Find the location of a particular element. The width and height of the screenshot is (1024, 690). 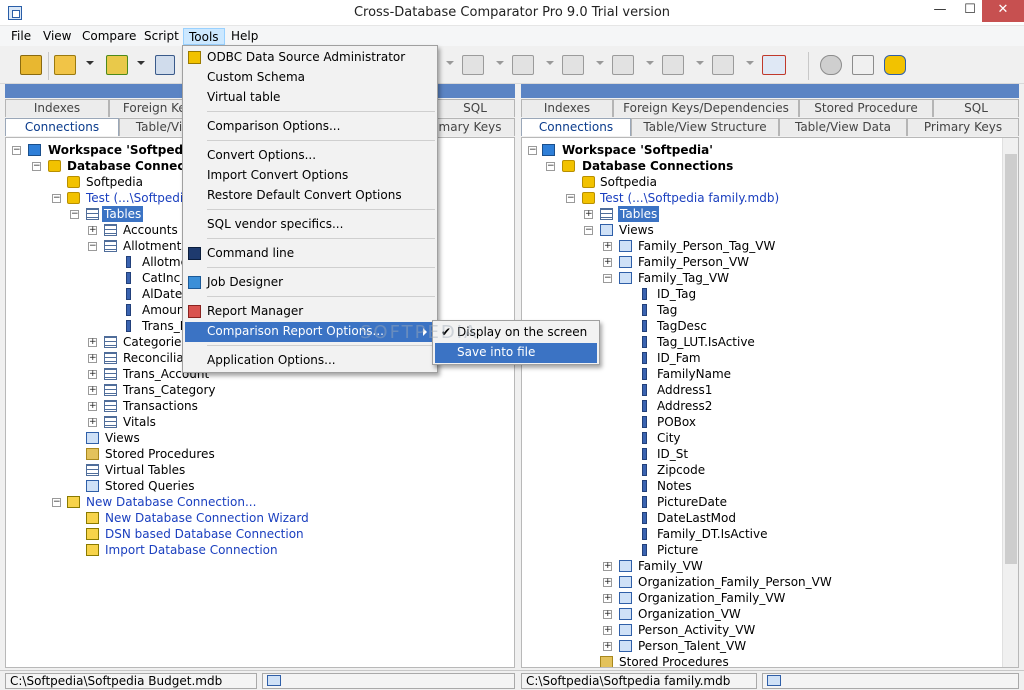

tab-table-view-structure: Table/View Structure is located at coordinates (705, 127).